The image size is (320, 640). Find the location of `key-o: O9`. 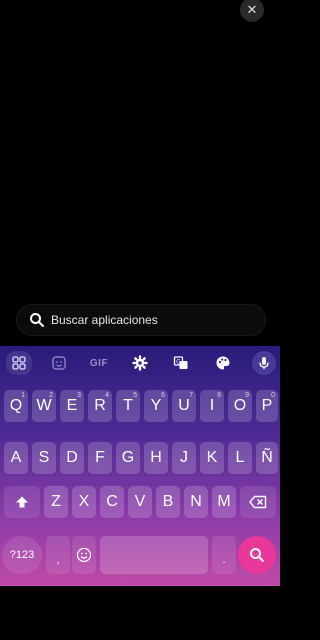

key-o: O9 is located at coordinates (240, 406).